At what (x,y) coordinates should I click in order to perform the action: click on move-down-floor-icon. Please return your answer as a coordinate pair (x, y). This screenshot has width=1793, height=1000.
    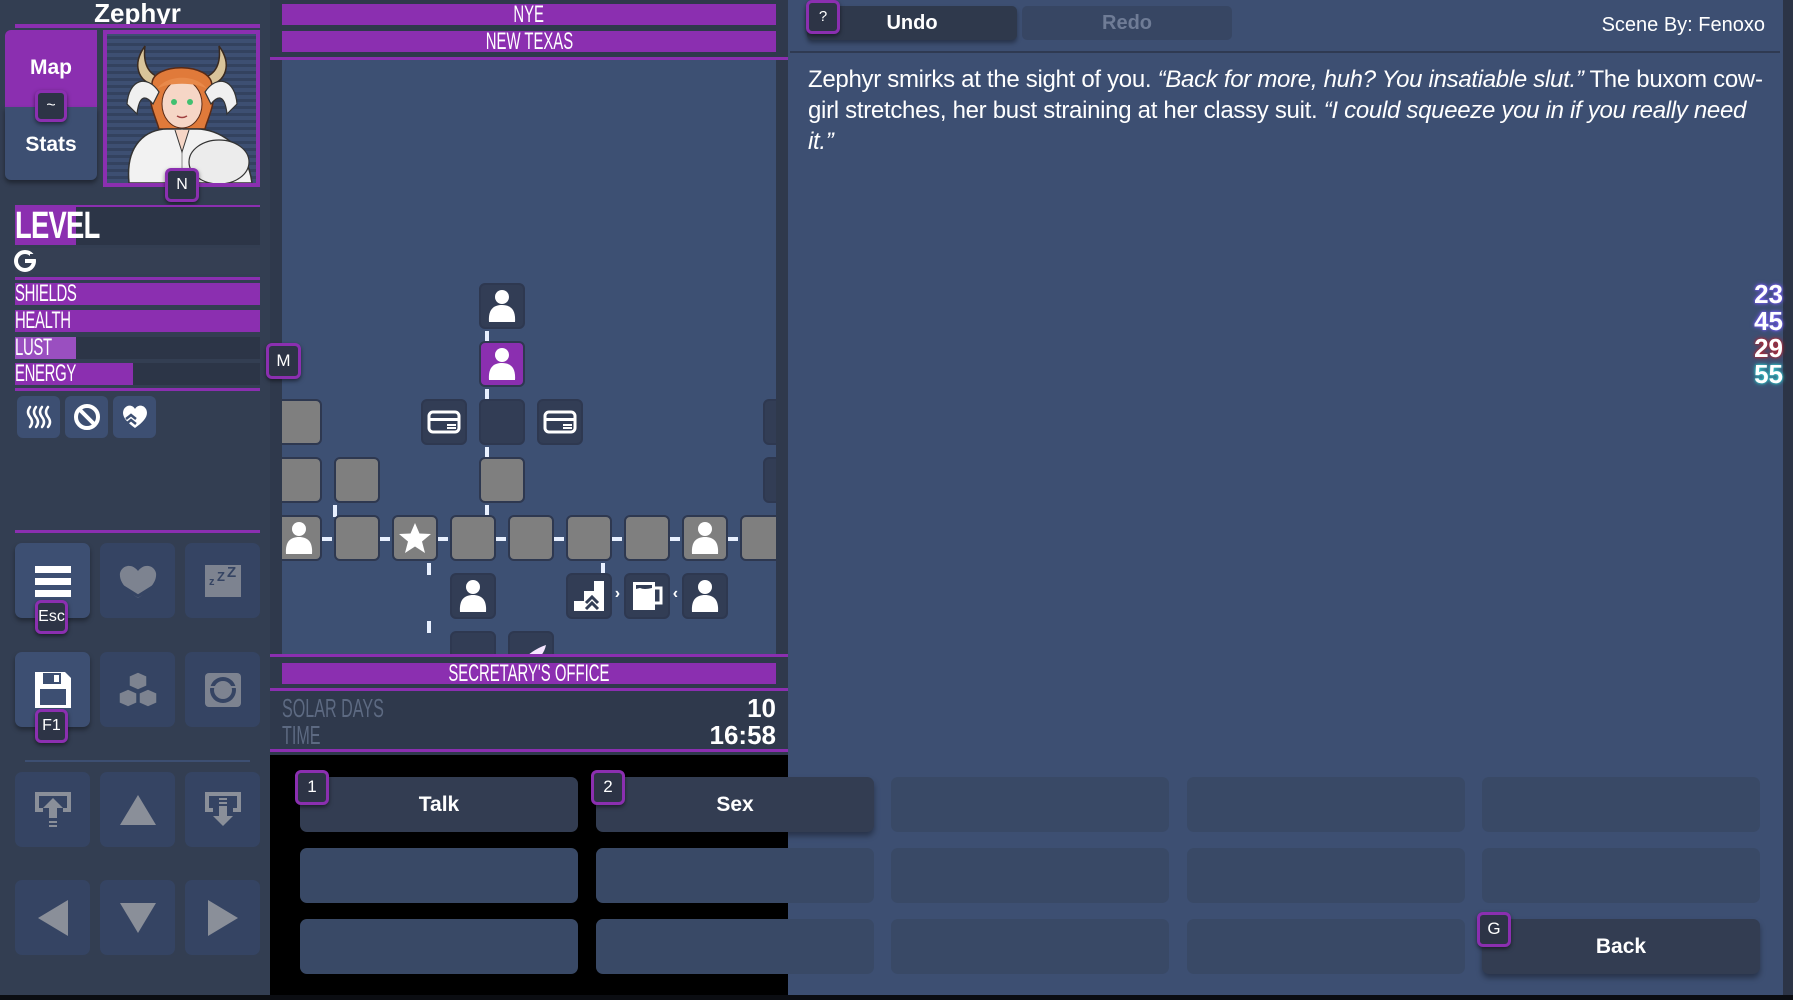
    Looking at the image, I should click on (223, 810).